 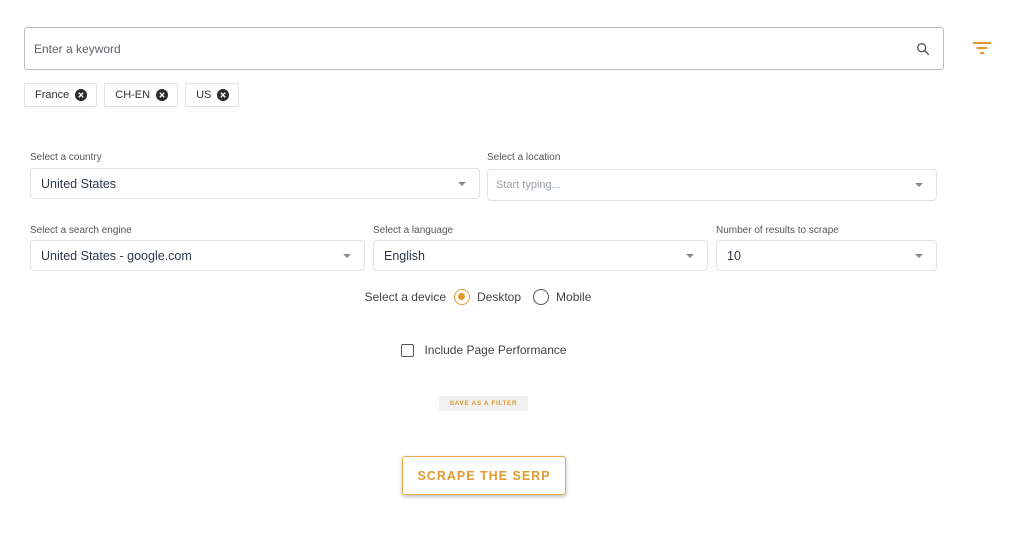 I want to click on chip-france: France, so click(x=61, y=95).